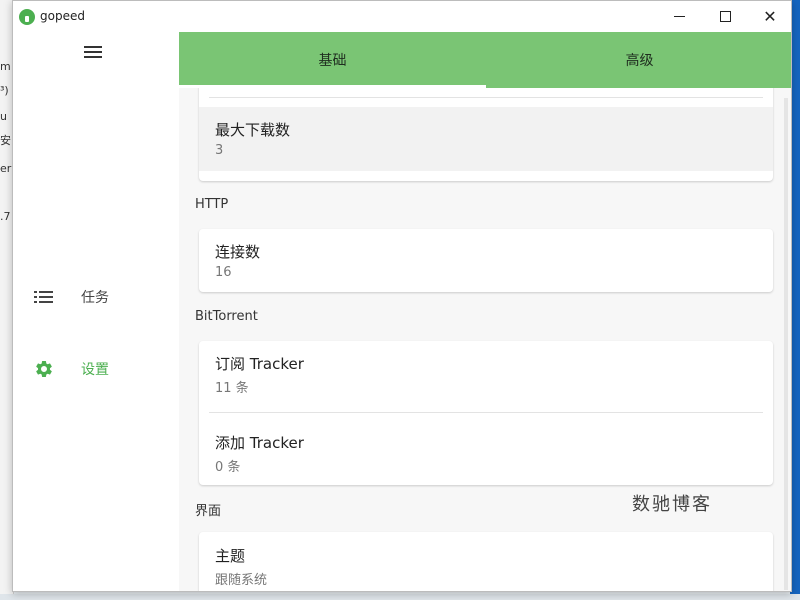  Describe the element at coordinates (62, 16) in the screenshot. I see `window-title: gopeed` at that location.